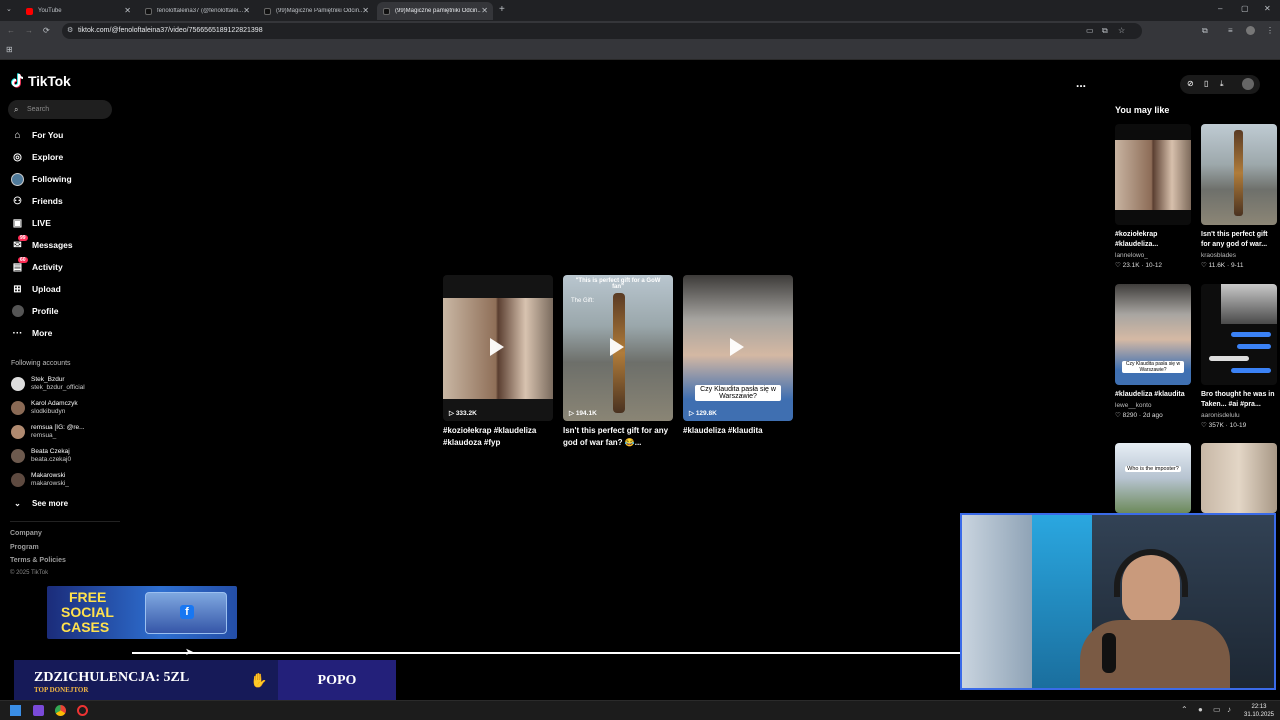  I want to click on following-account: remsua [IG: @re... remsua_, so click(48, 432).